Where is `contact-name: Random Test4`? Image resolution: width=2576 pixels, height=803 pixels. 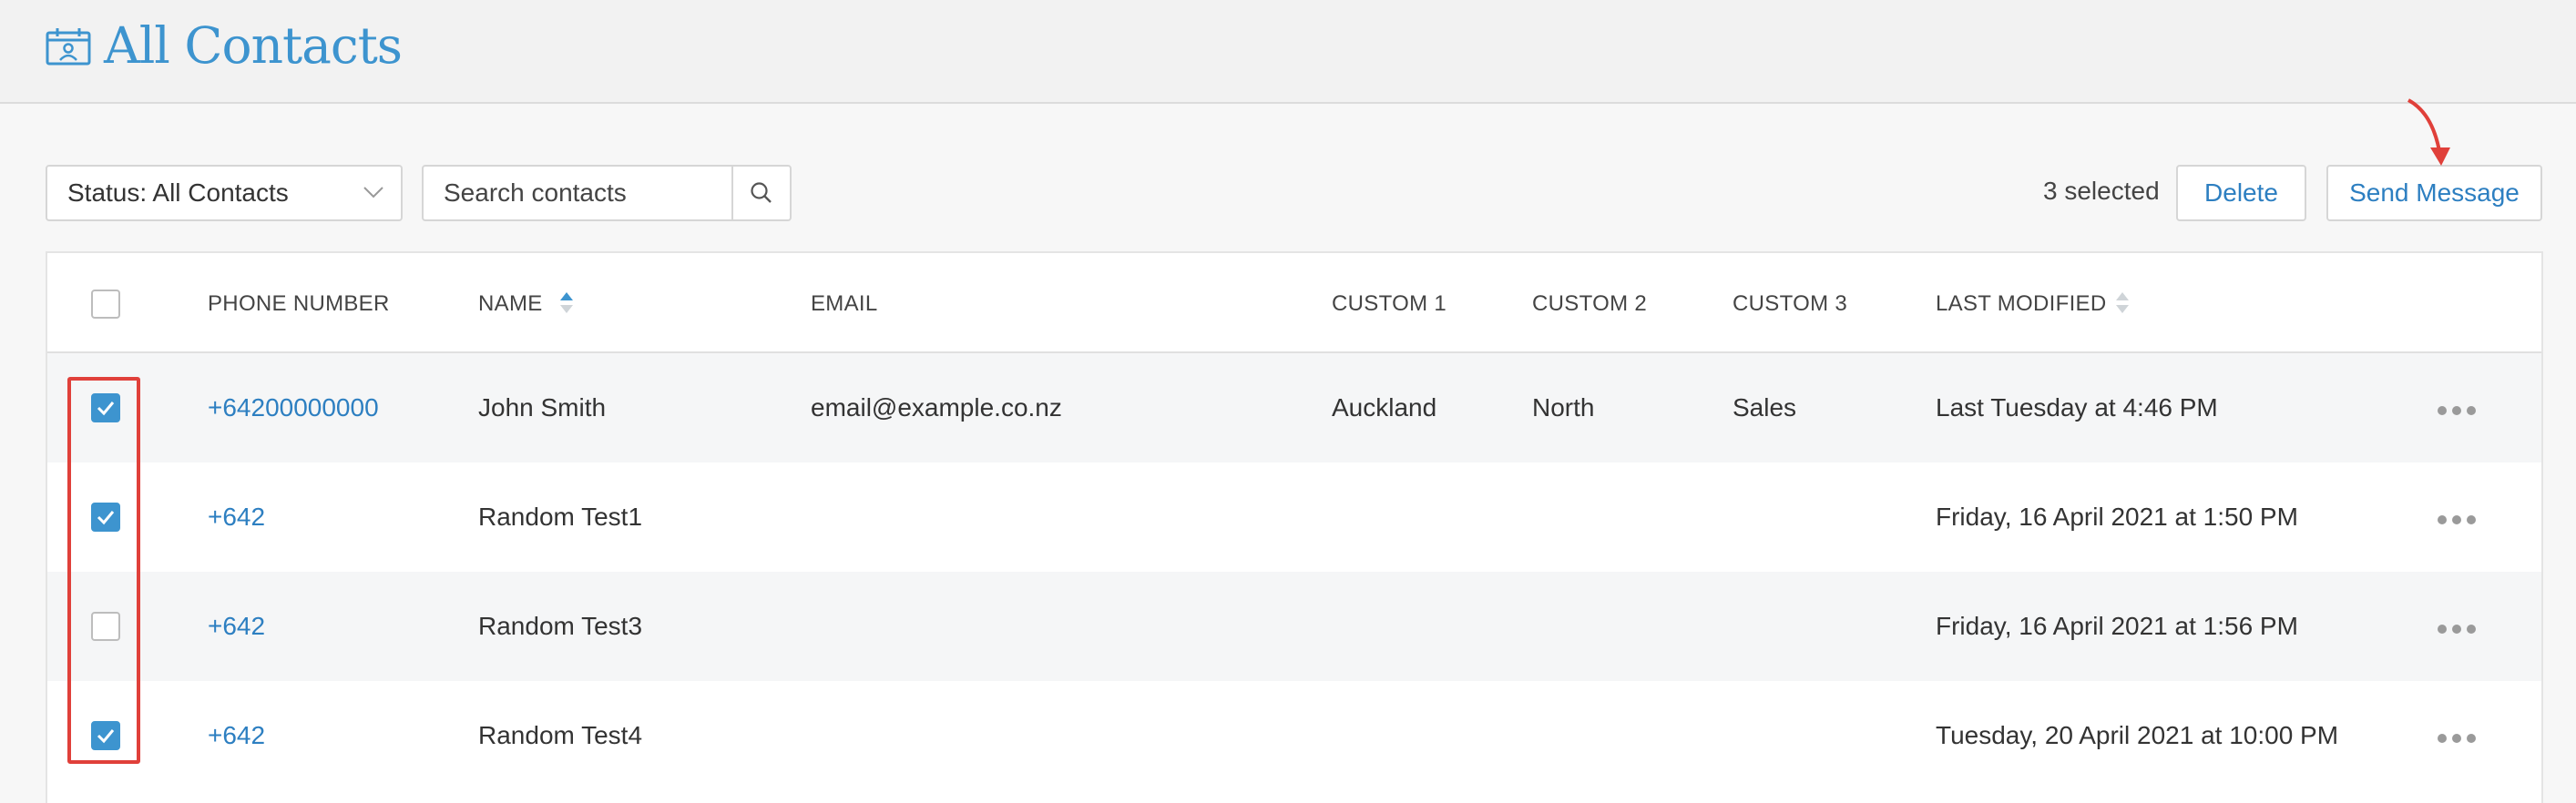 contact-name: Random Test4 is located at coordinates (560, 735).